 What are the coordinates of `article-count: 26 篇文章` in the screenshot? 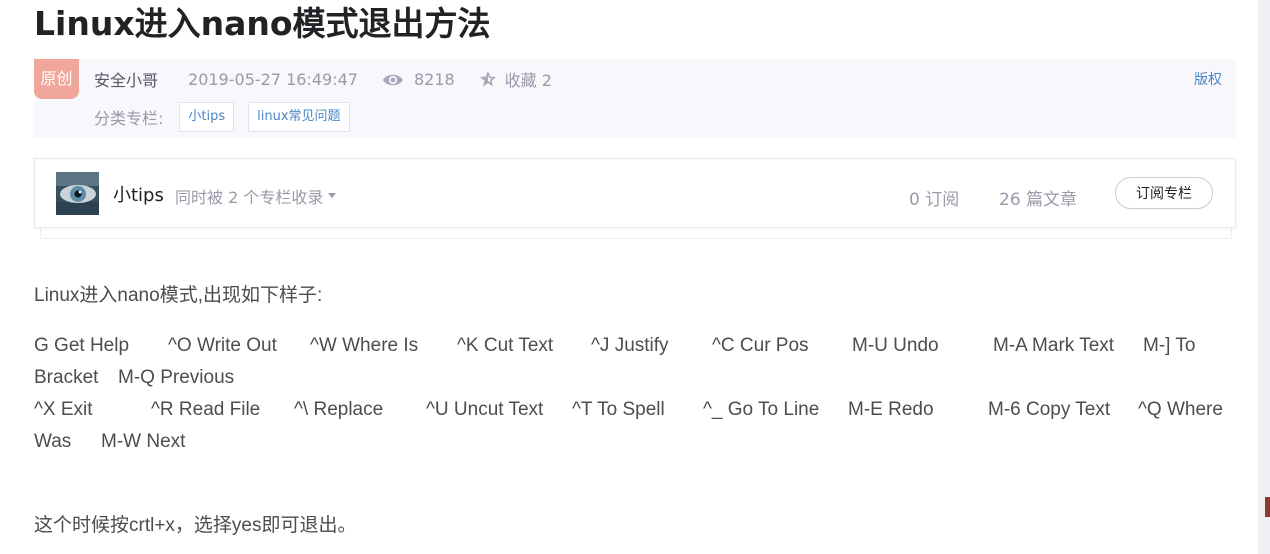 It's located at (1038, 200).